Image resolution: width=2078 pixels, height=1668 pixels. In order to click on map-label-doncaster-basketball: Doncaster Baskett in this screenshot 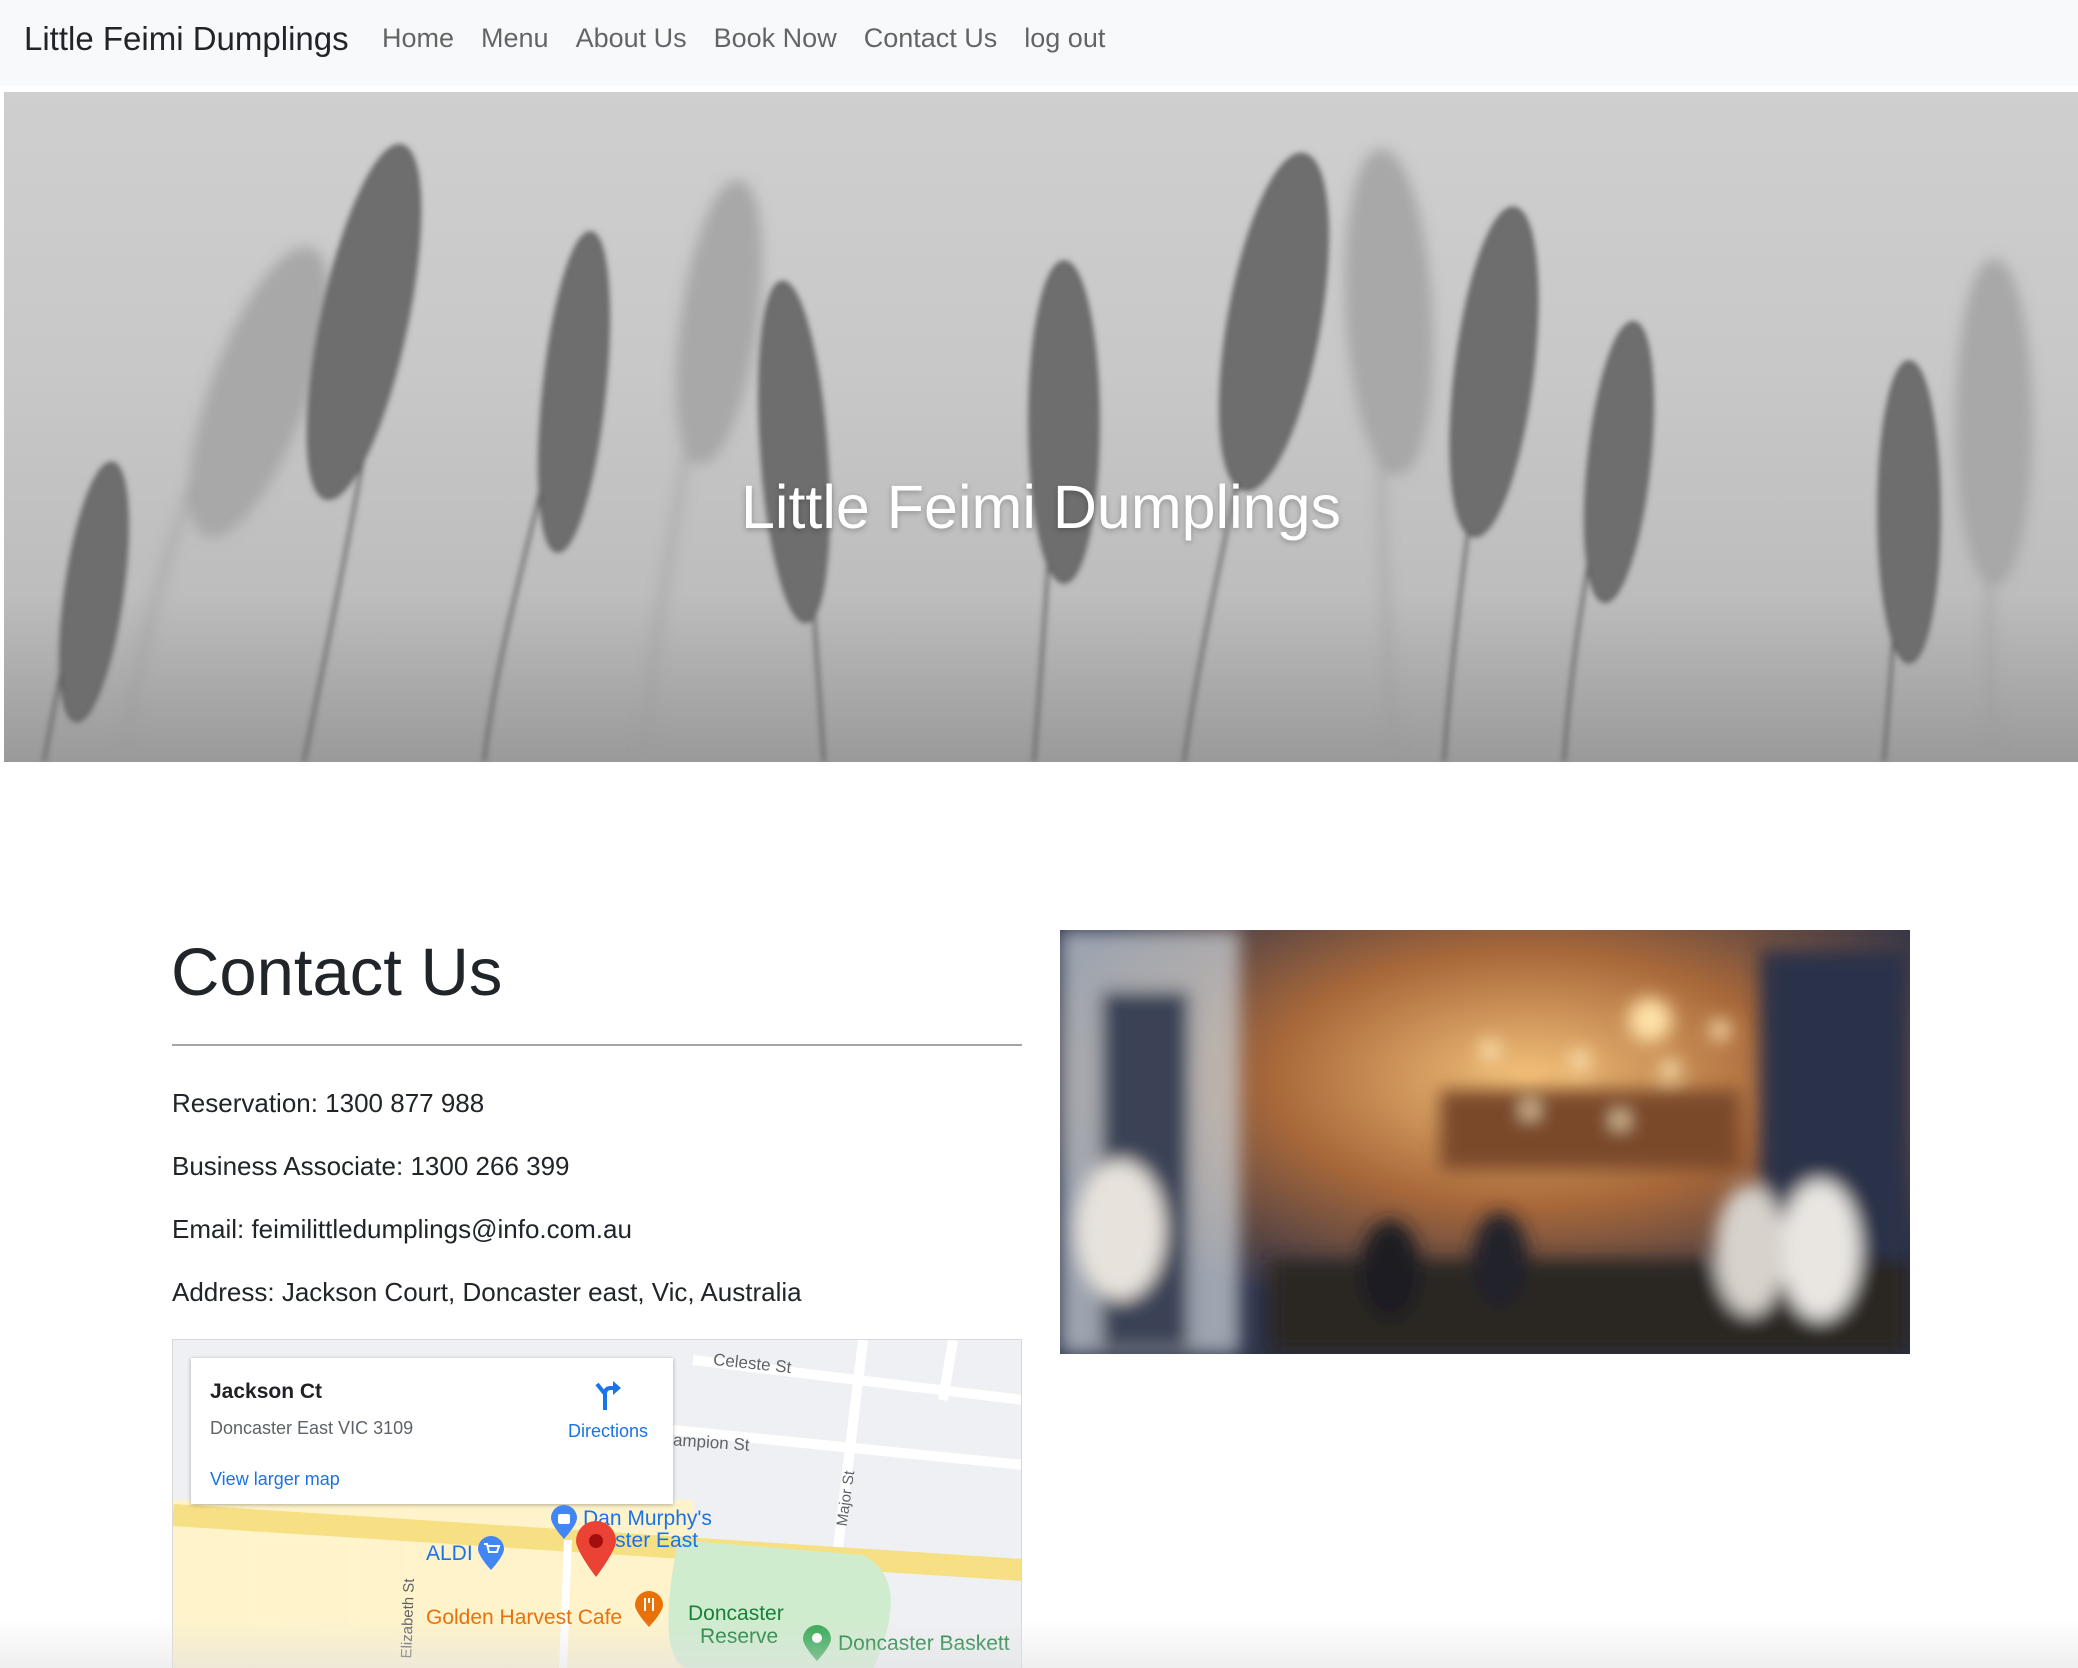, I will do `click(924, 1644)`.